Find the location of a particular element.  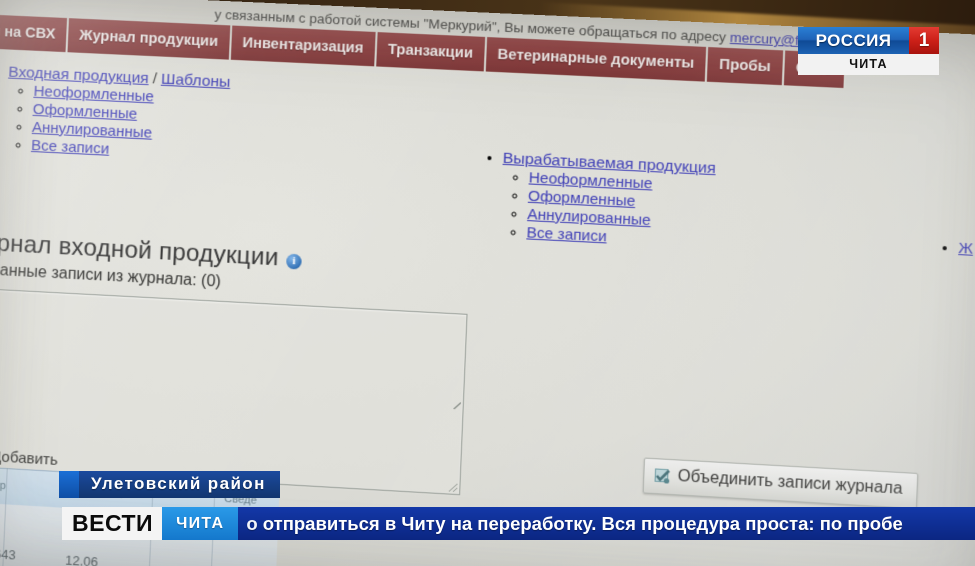

cell-date: 12.06 is located at coordinates (81, 559).